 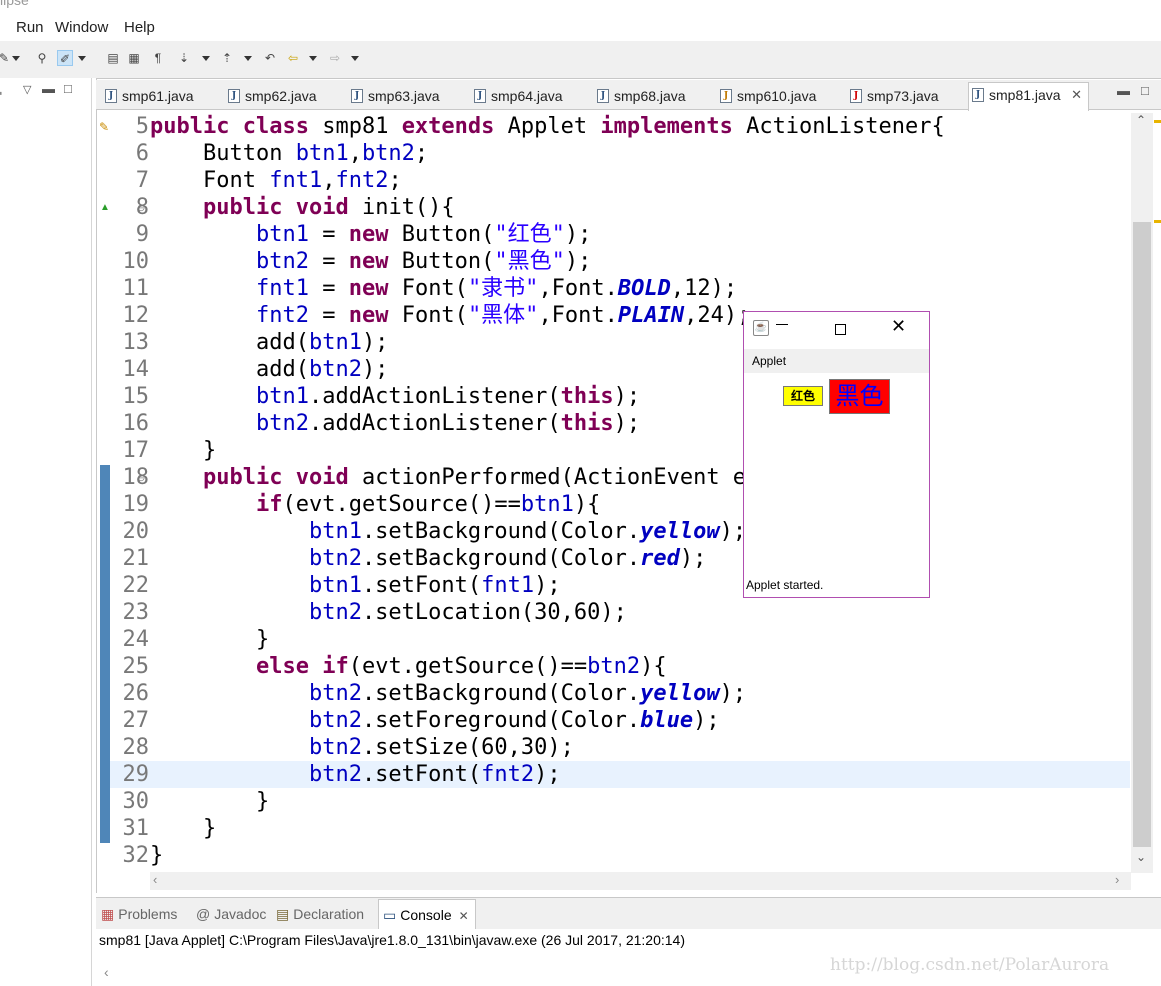 I want to click on prev-annotation-dropdown, so click(x=248, y=58).